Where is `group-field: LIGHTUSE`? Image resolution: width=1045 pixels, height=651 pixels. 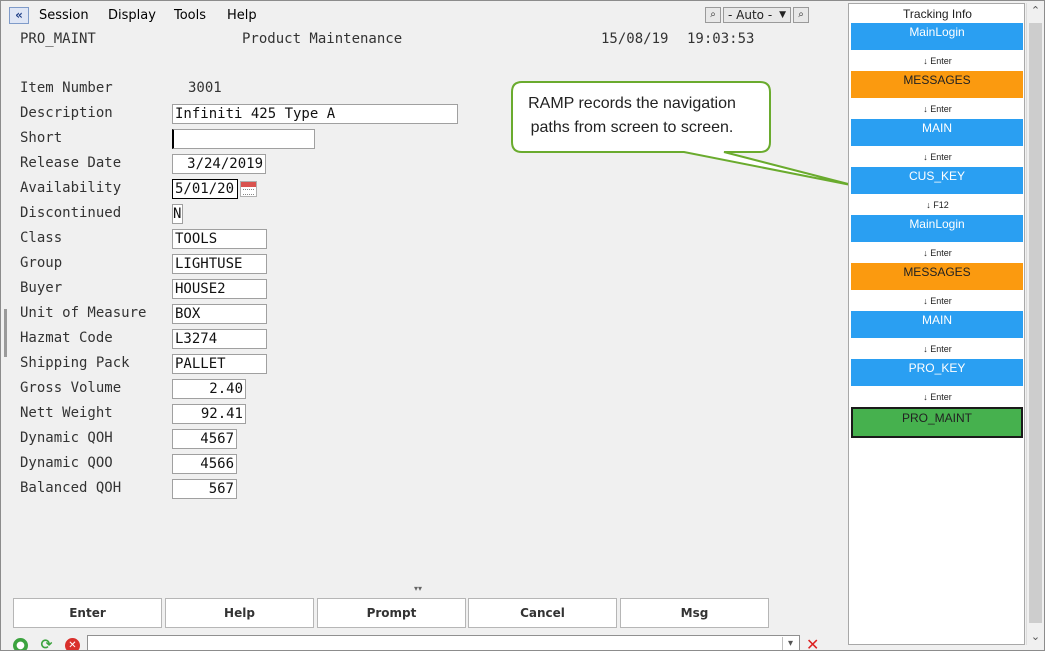 group-field: LIGHTUSE is located at coordinates (219, 264).